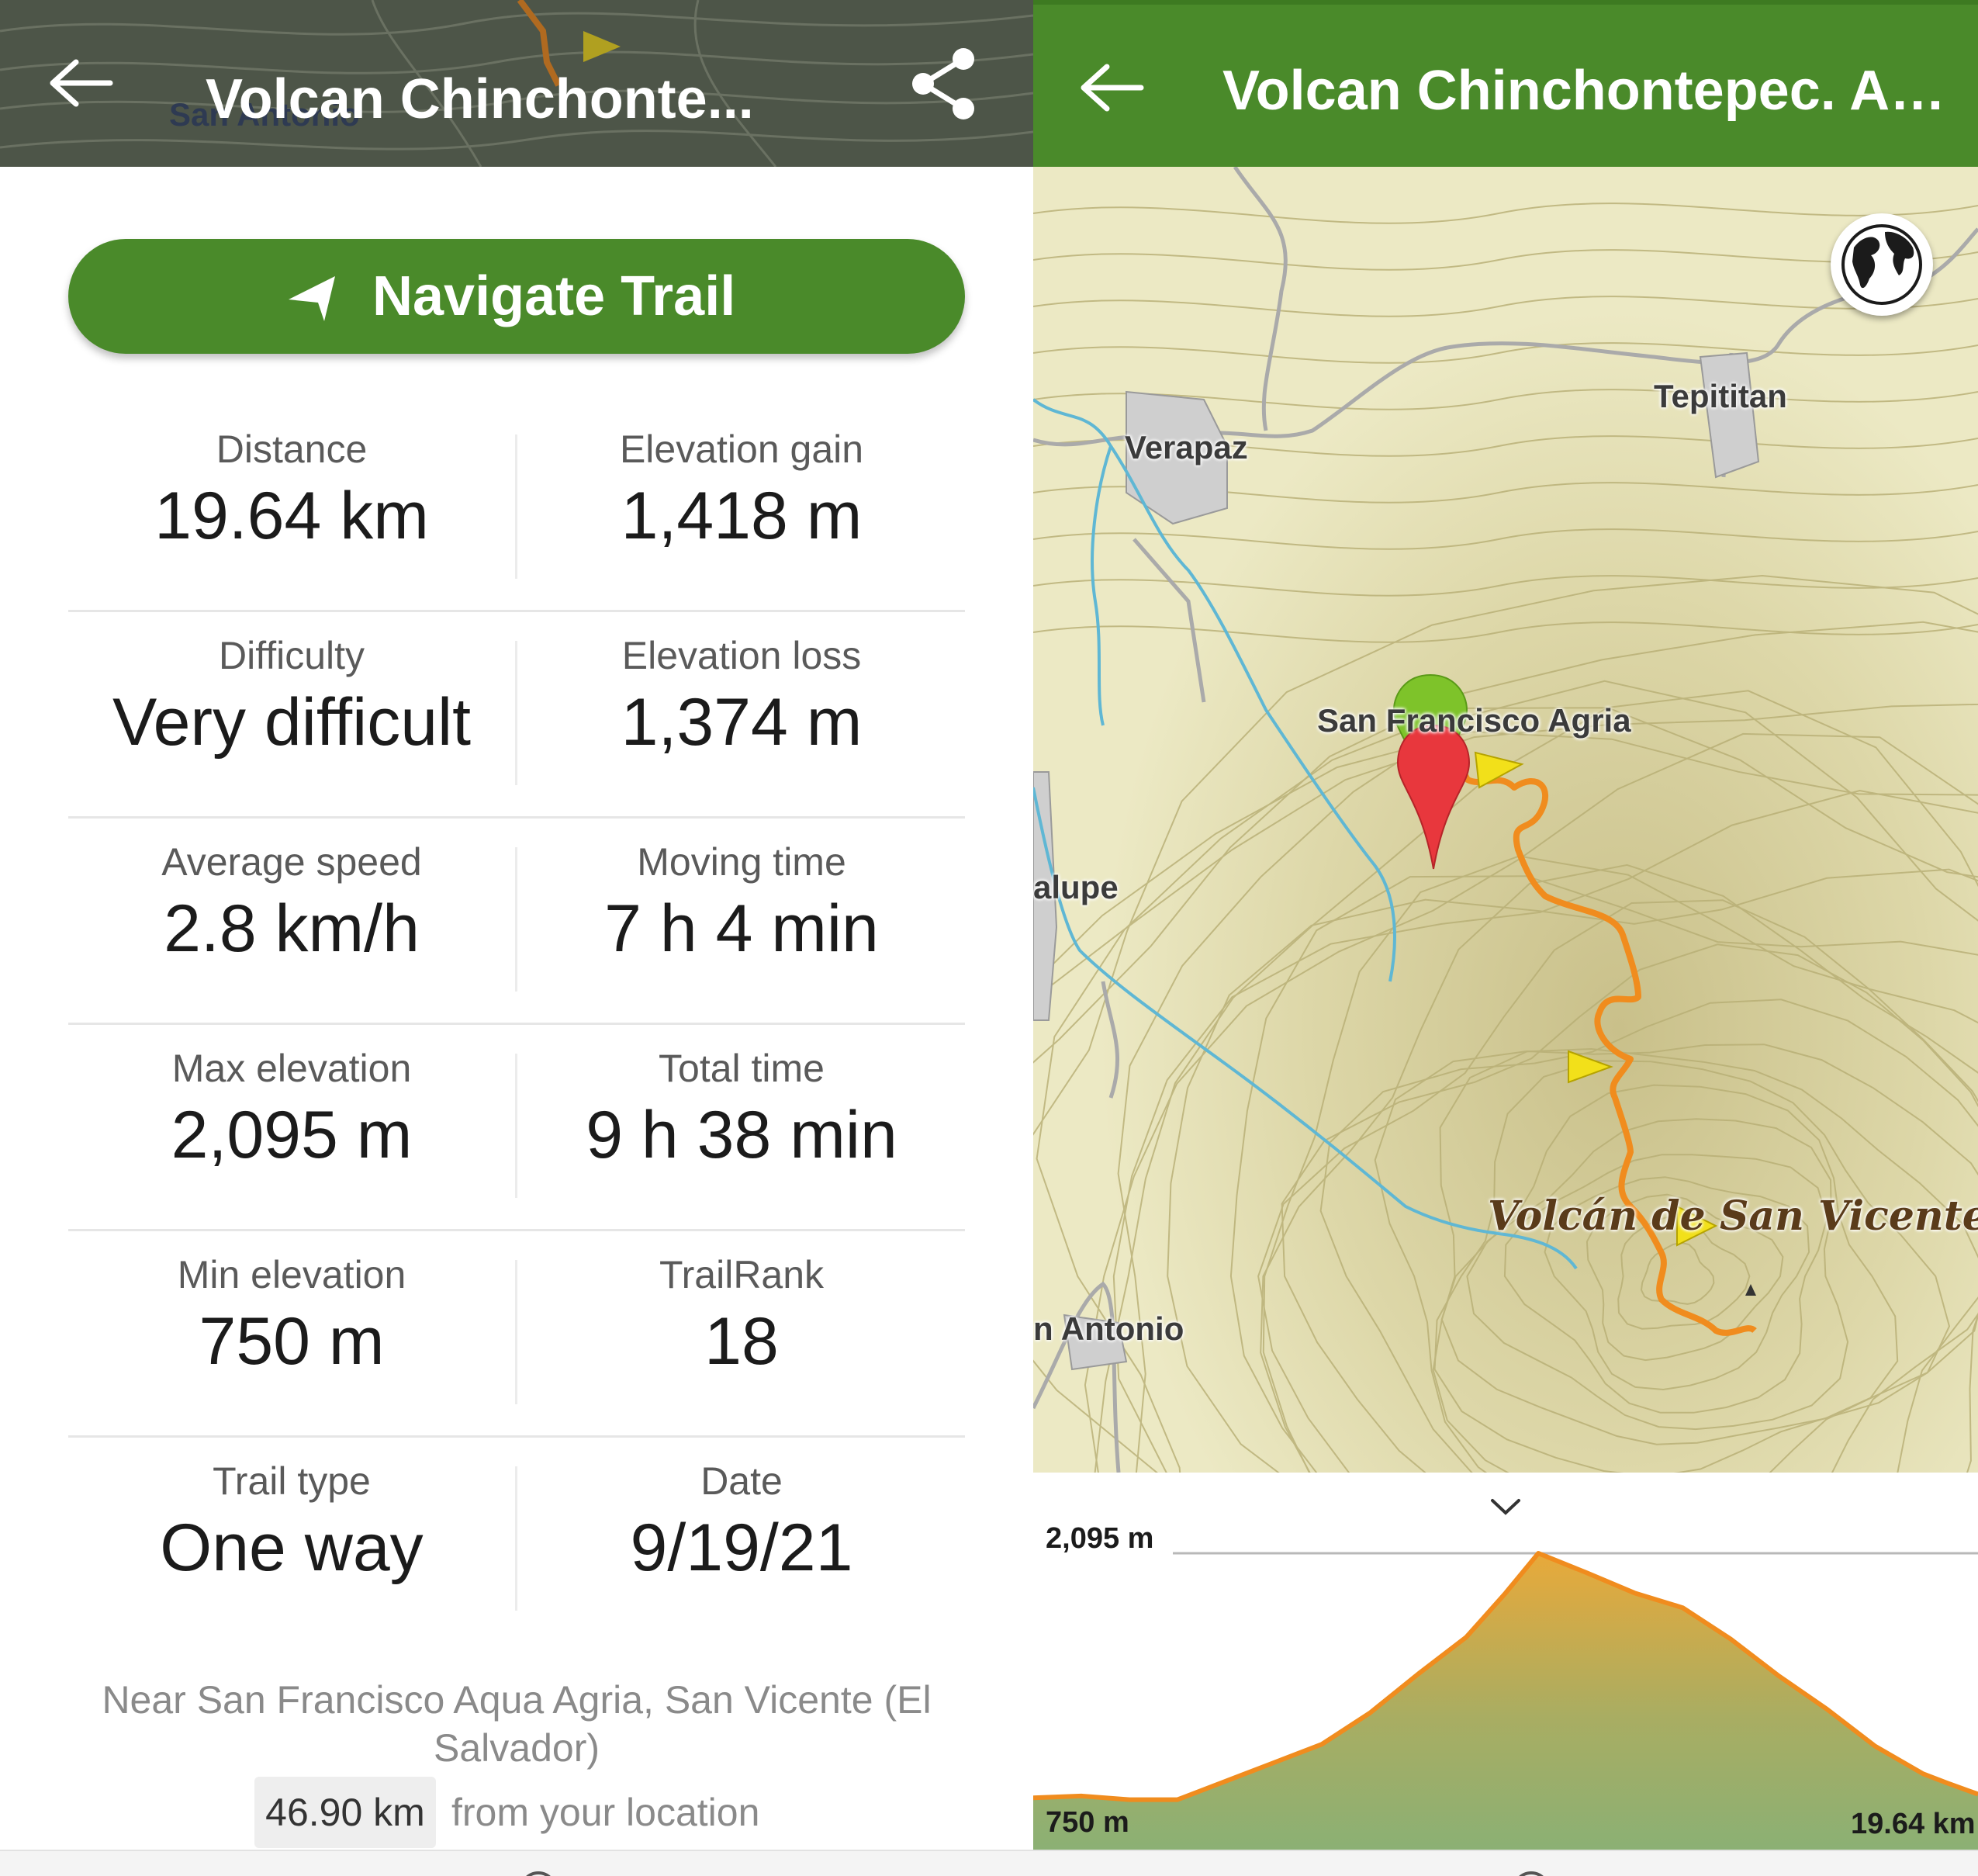 The image size is (1978, 1876). What do you see at coordinates (742, 1274) in the screenshot?
I see `stat-label: TrailRank` at bounding box center [742, 1274].